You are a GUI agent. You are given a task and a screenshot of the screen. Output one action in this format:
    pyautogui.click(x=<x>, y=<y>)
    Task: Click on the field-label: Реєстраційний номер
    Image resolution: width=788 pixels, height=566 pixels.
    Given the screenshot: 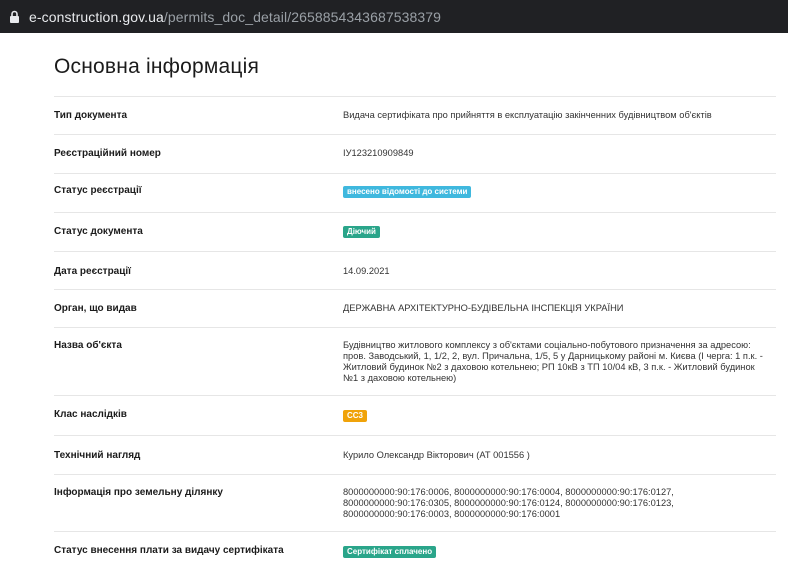 What is the action you would take?
    pyautogui.click(x=107, y=153)
    